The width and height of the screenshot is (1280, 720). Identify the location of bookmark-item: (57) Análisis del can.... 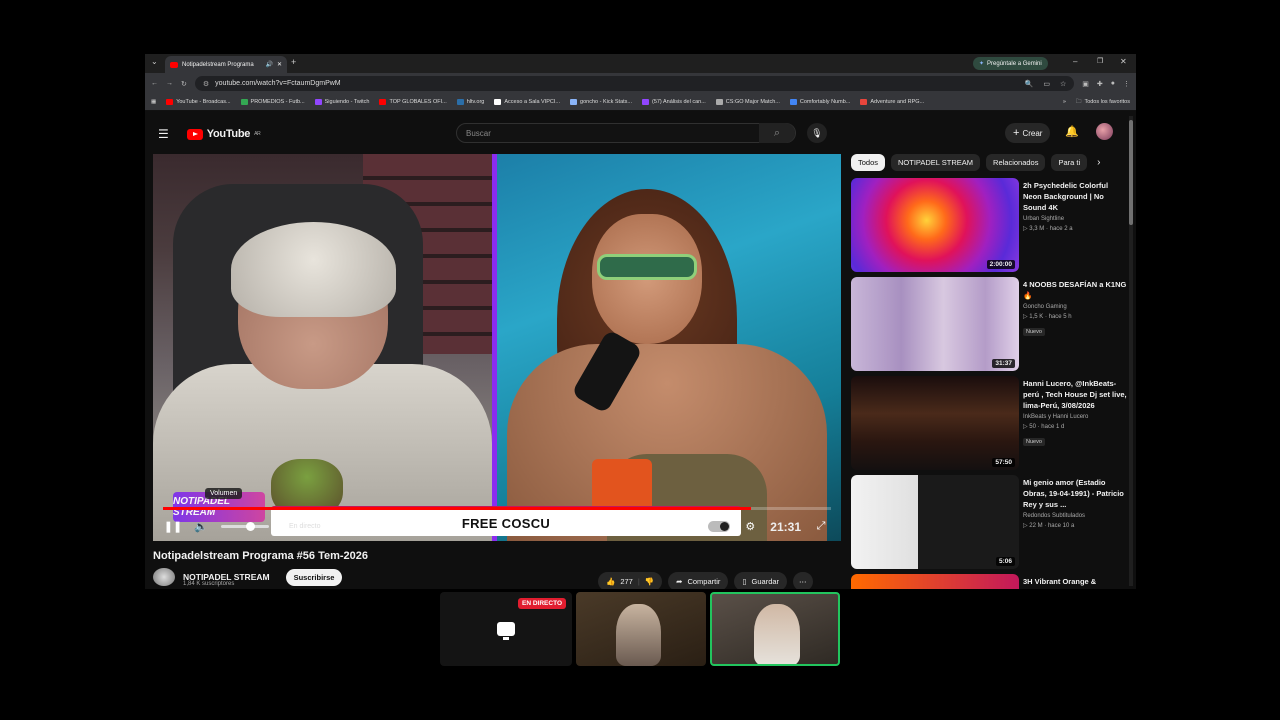
(673, 102).